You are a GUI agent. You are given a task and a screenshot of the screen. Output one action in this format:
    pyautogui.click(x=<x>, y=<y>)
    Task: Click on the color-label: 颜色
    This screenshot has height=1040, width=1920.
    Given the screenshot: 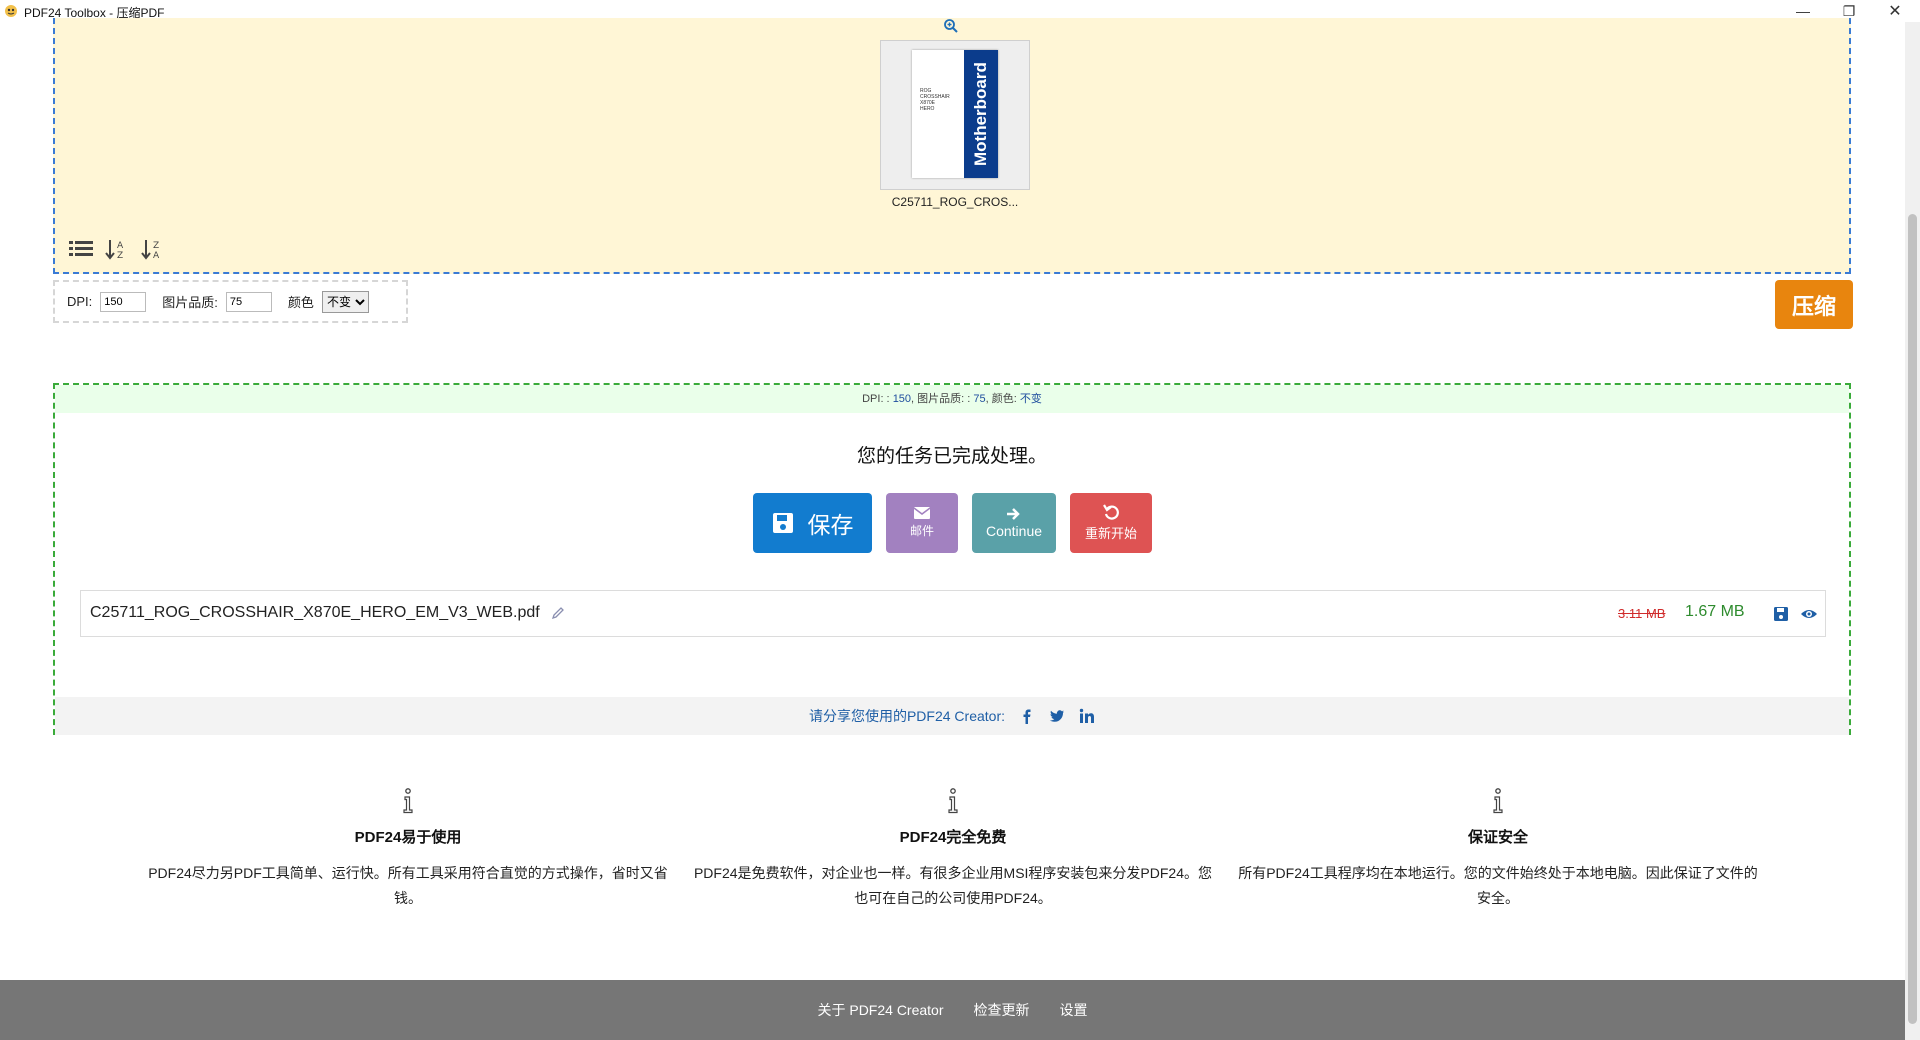 What is the action you would take?
    pyautogui.click(x=300, y=302)
    